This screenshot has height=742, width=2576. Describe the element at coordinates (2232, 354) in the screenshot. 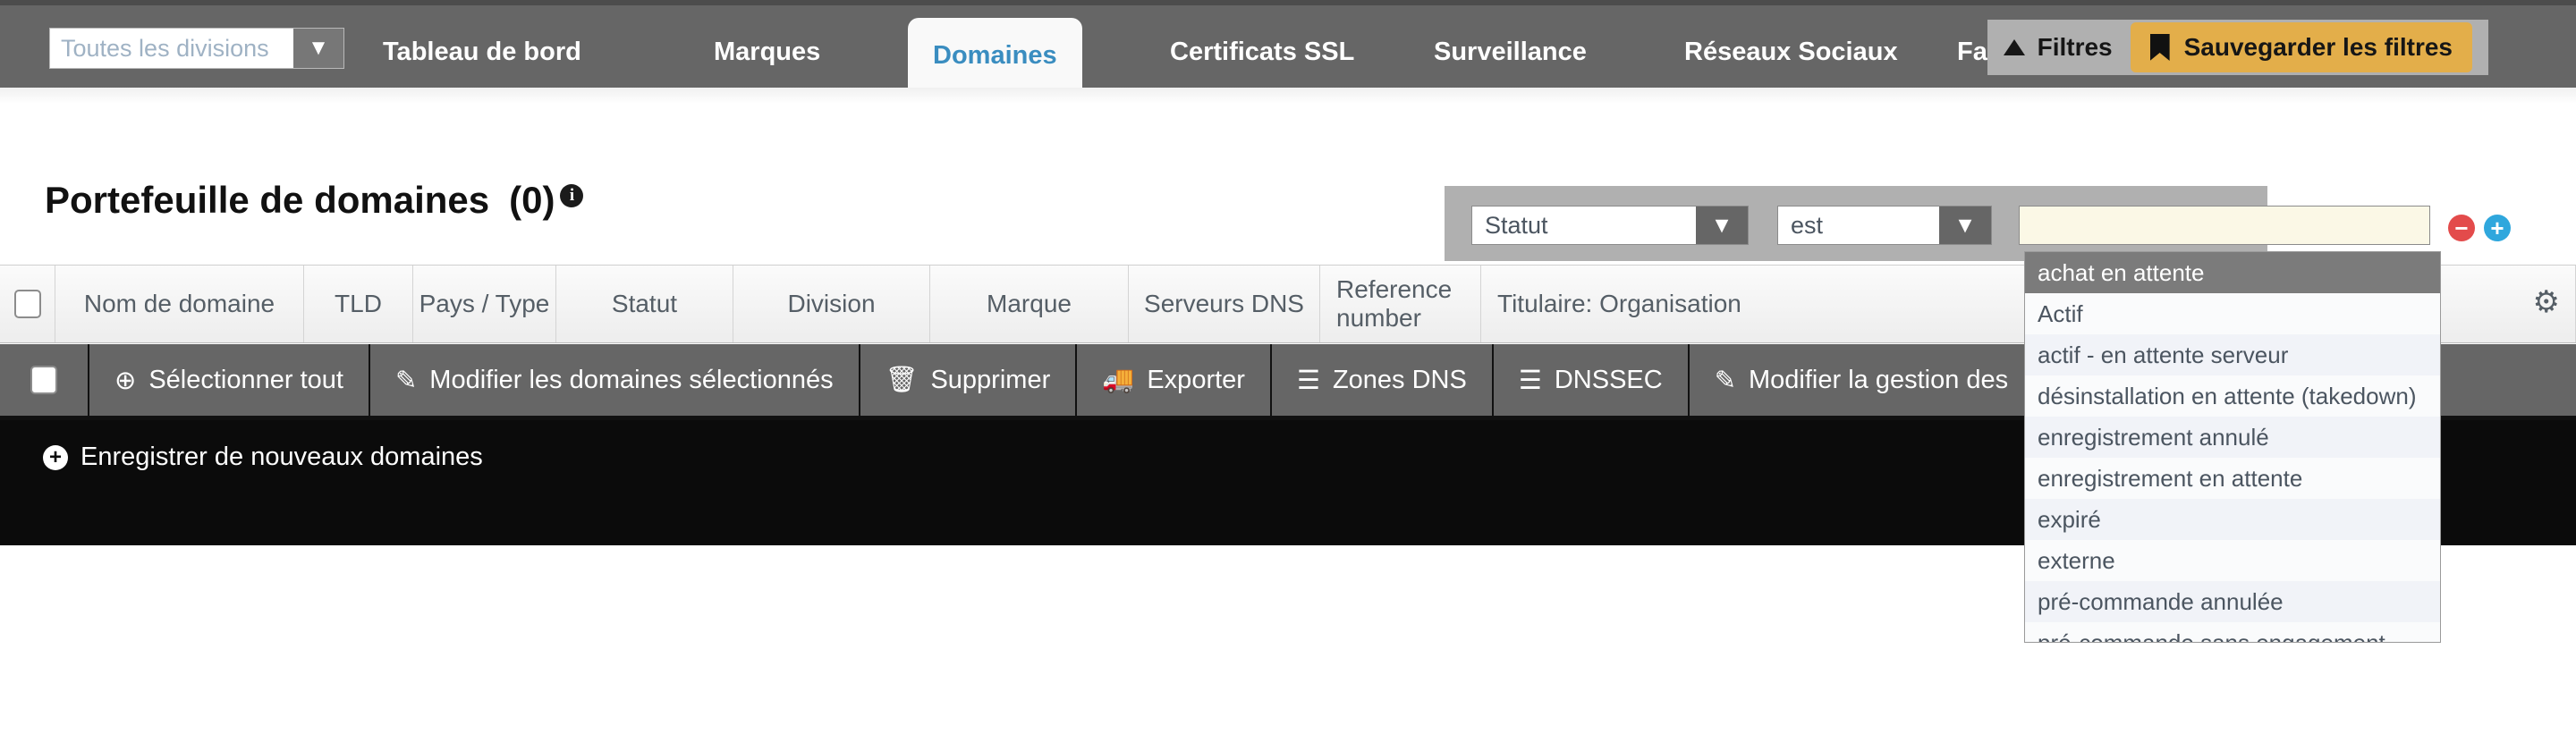

I see `dropdown-option-actif-attente-serveur: actif - en attente serveur` at that location.